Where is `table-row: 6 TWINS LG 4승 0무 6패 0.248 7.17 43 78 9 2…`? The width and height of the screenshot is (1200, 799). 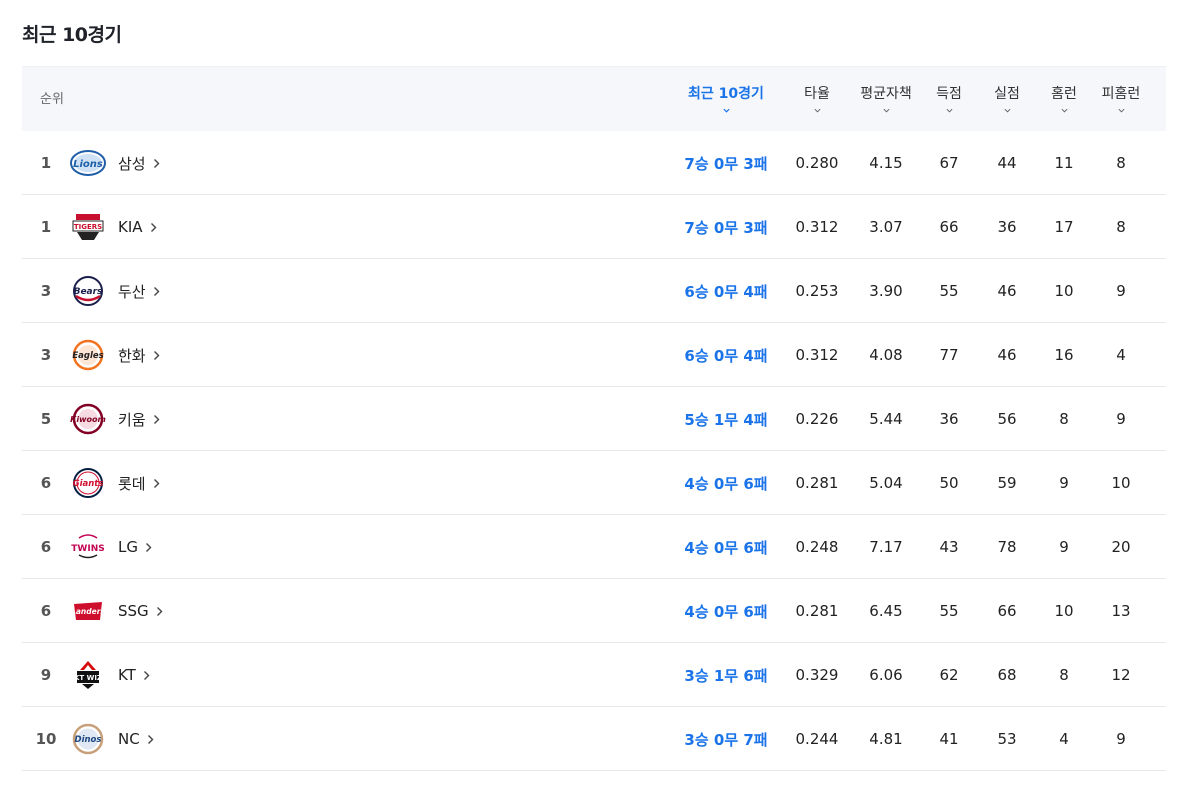 table-row: 6 TWINS LG 4승 0무 6패 0.248 7.17 43 78 9 2… is located at coordinates (594, 547).